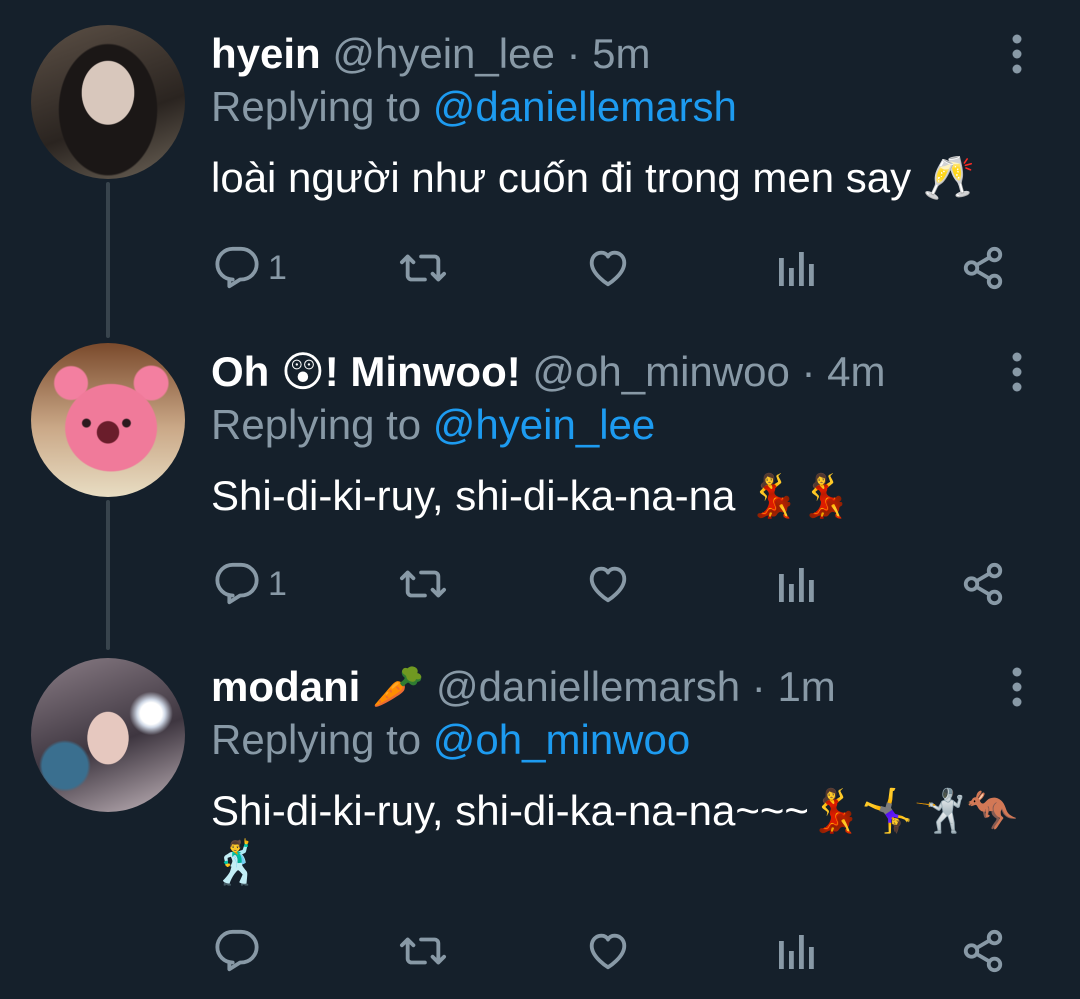  Describe the element at coordinates (660, 371) in the screenshot. I see `user-handle: @oh_minwoo` at that location.